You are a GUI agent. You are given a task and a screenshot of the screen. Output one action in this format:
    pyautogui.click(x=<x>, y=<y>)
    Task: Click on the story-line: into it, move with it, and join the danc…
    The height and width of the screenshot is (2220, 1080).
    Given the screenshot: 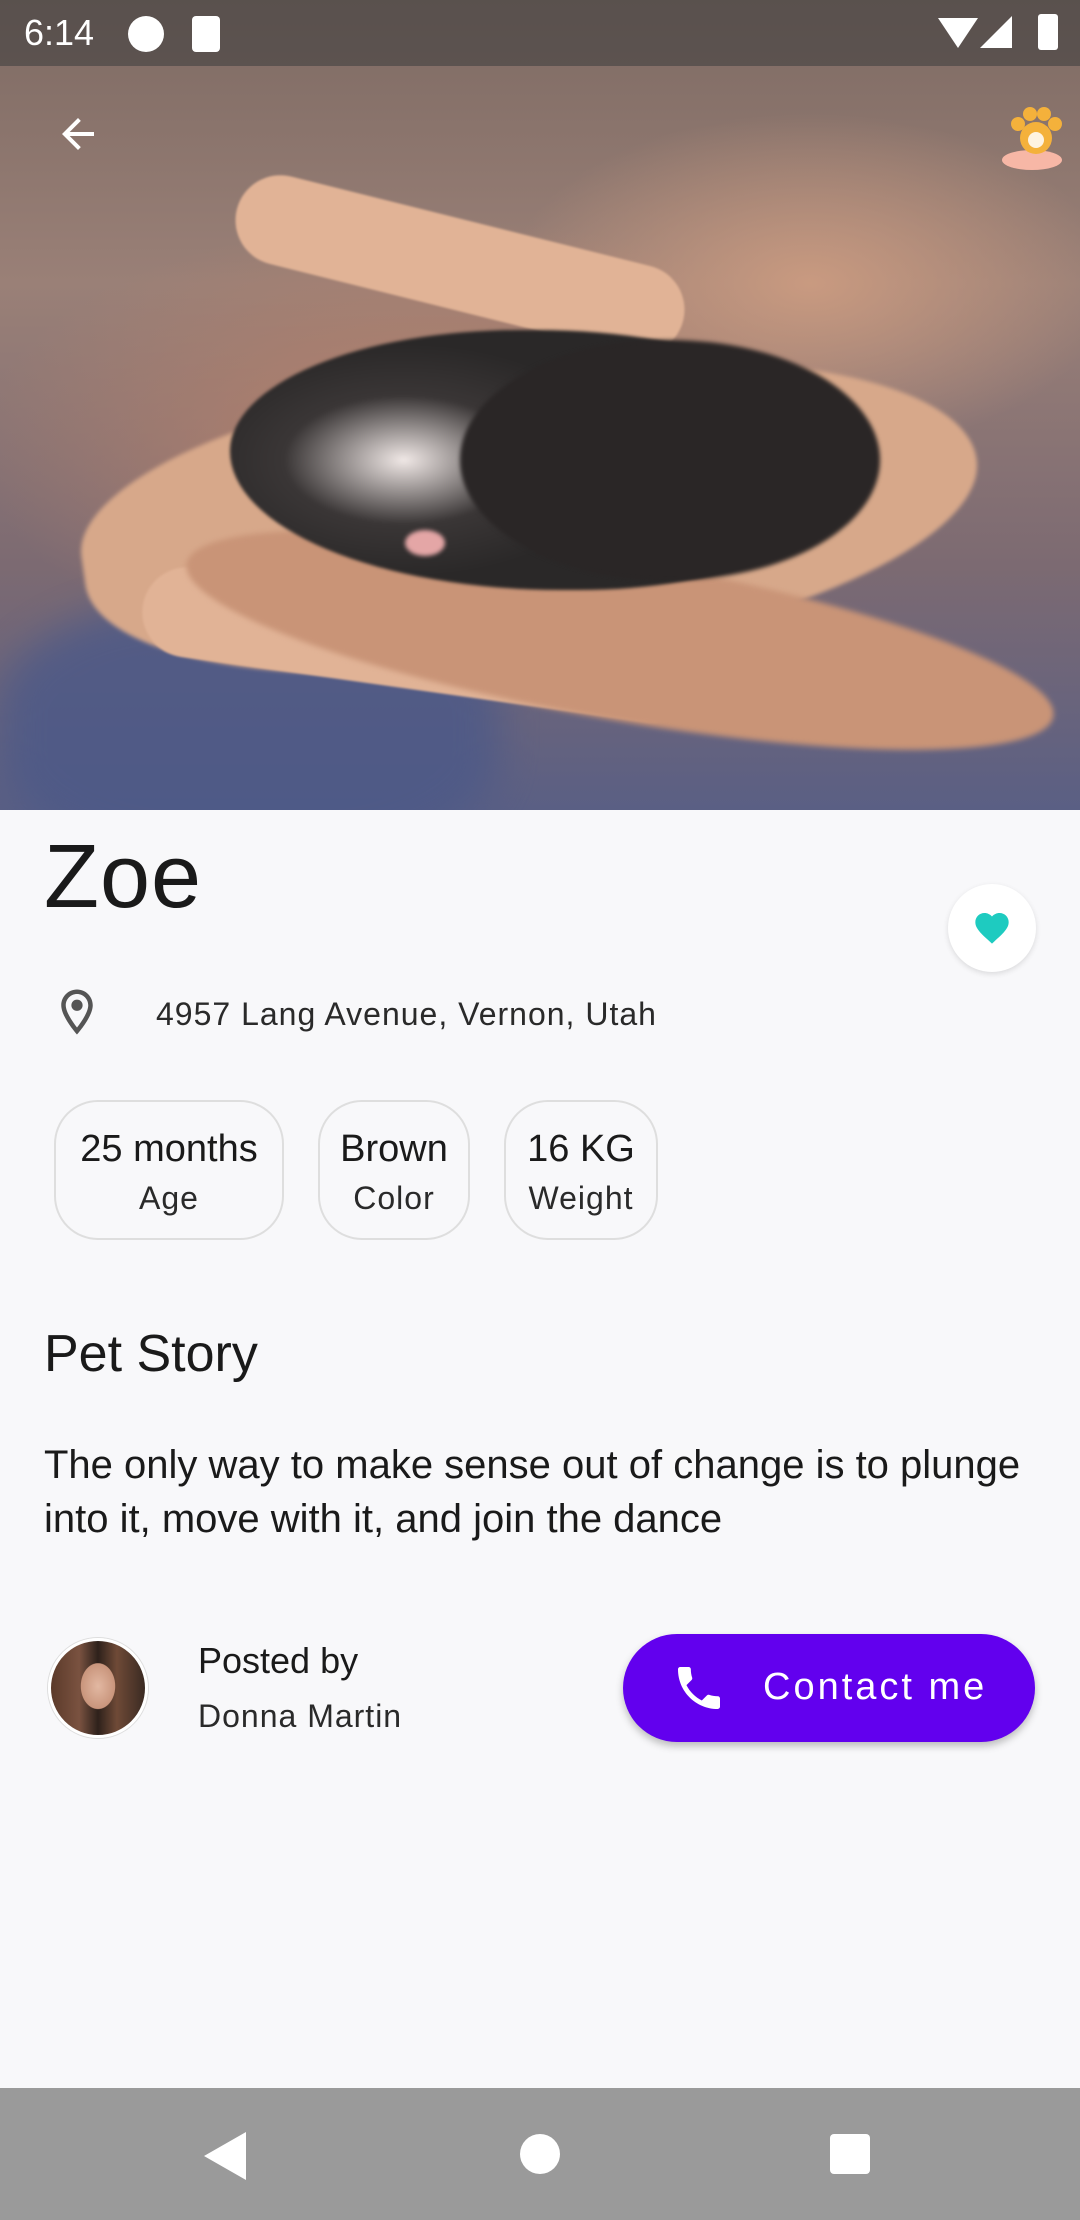 What is the action you would take?
    pyautogui.click(x=383, y=1519)
    